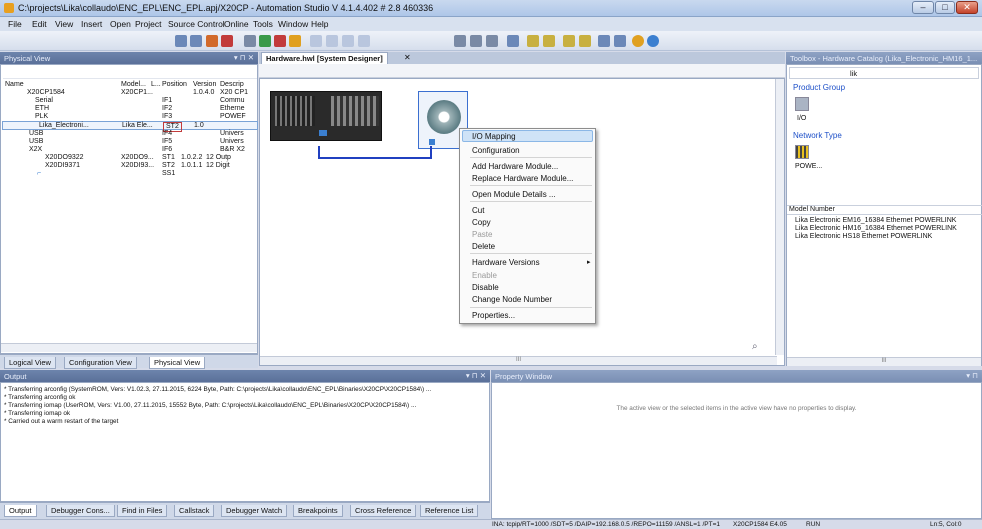 This screenshot has width=982, height=529. I want to click on menu-open: Open, so click(120, 24).